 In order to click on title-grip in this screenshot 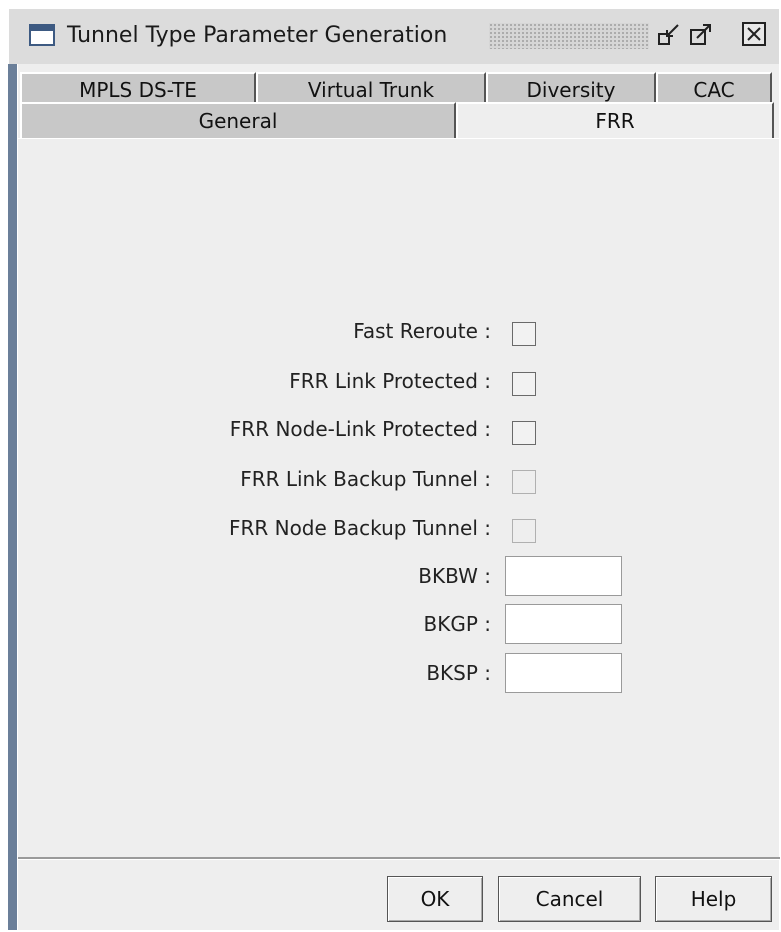, I will do `click(569, 36)`.